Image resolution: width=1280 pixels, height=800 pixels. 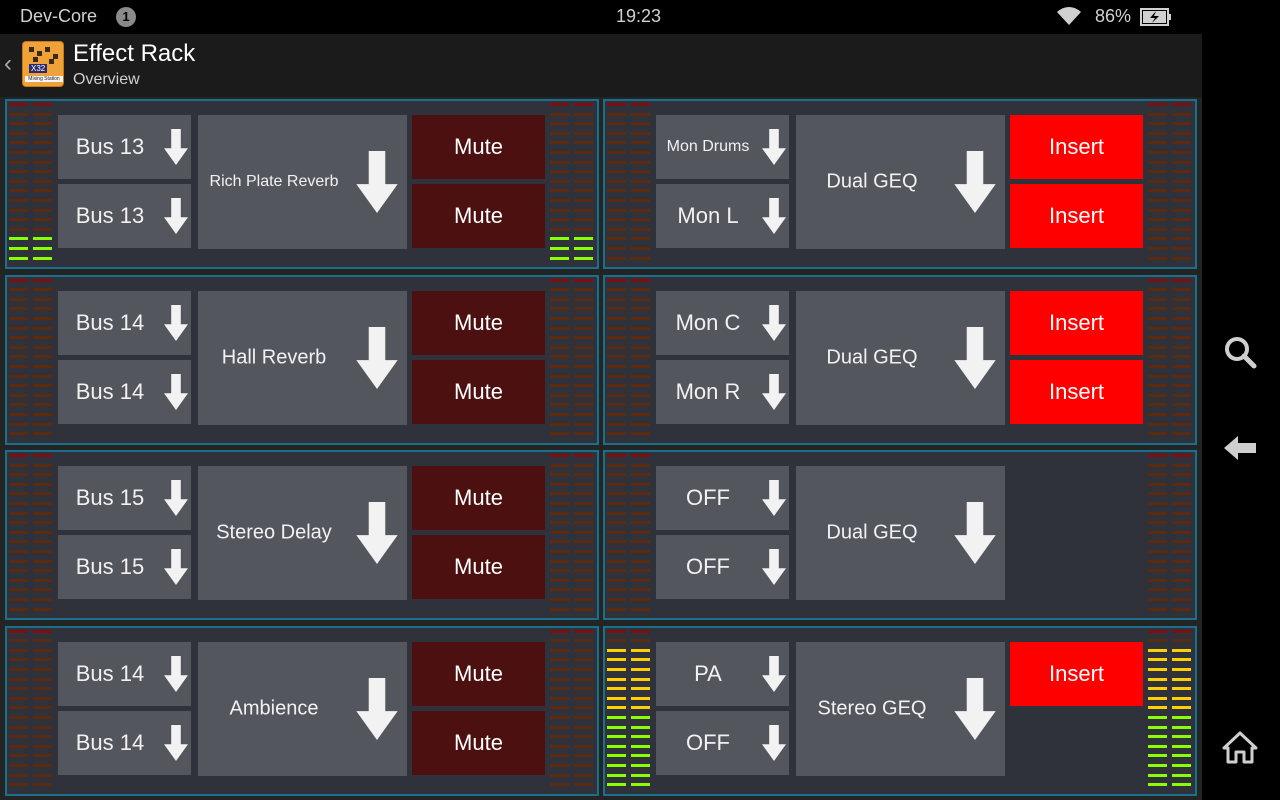 What do you see at coordinates (302, 708) in the screenshot?
I see `effect-select: Ambience` at bounding box center [302, 708].